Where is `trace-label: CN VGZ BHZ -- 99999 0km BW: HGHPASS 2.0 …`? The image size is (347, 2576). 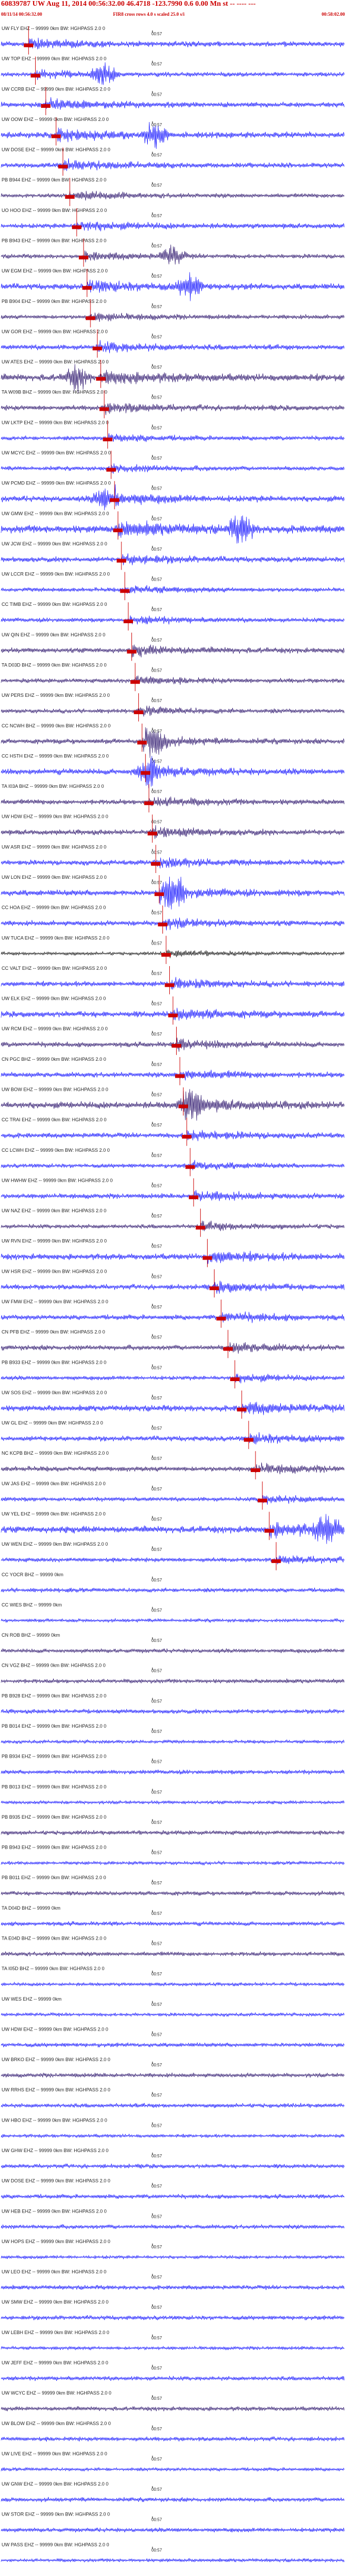 trace-label: CN VGZ BHZ -- 99999 0km BW: HGHPASS 2.0 … is located at coordinates (54, 1666).